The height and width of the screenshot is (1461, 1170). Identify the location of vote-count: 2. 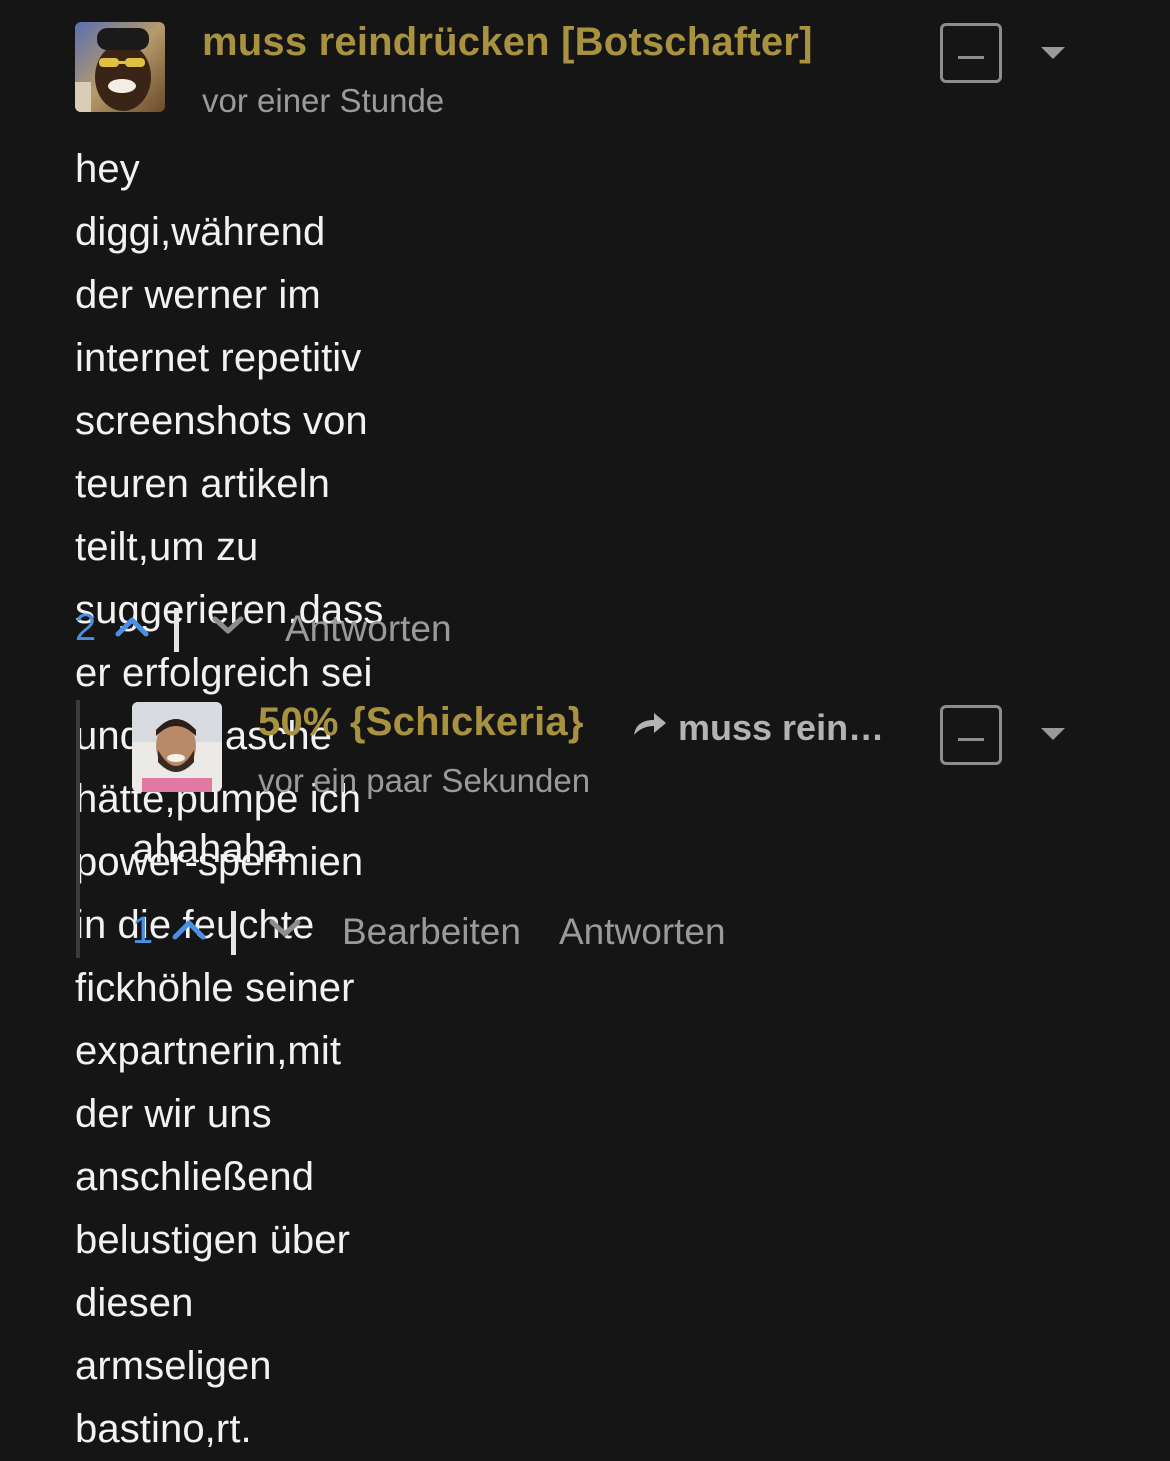
(86, 628).